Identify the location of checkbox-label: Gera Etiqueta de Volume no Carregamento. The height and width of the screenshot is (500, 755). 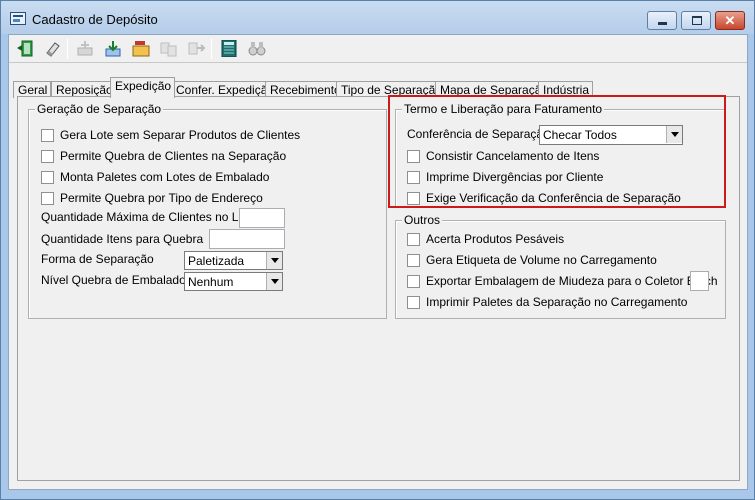
(541, 260).